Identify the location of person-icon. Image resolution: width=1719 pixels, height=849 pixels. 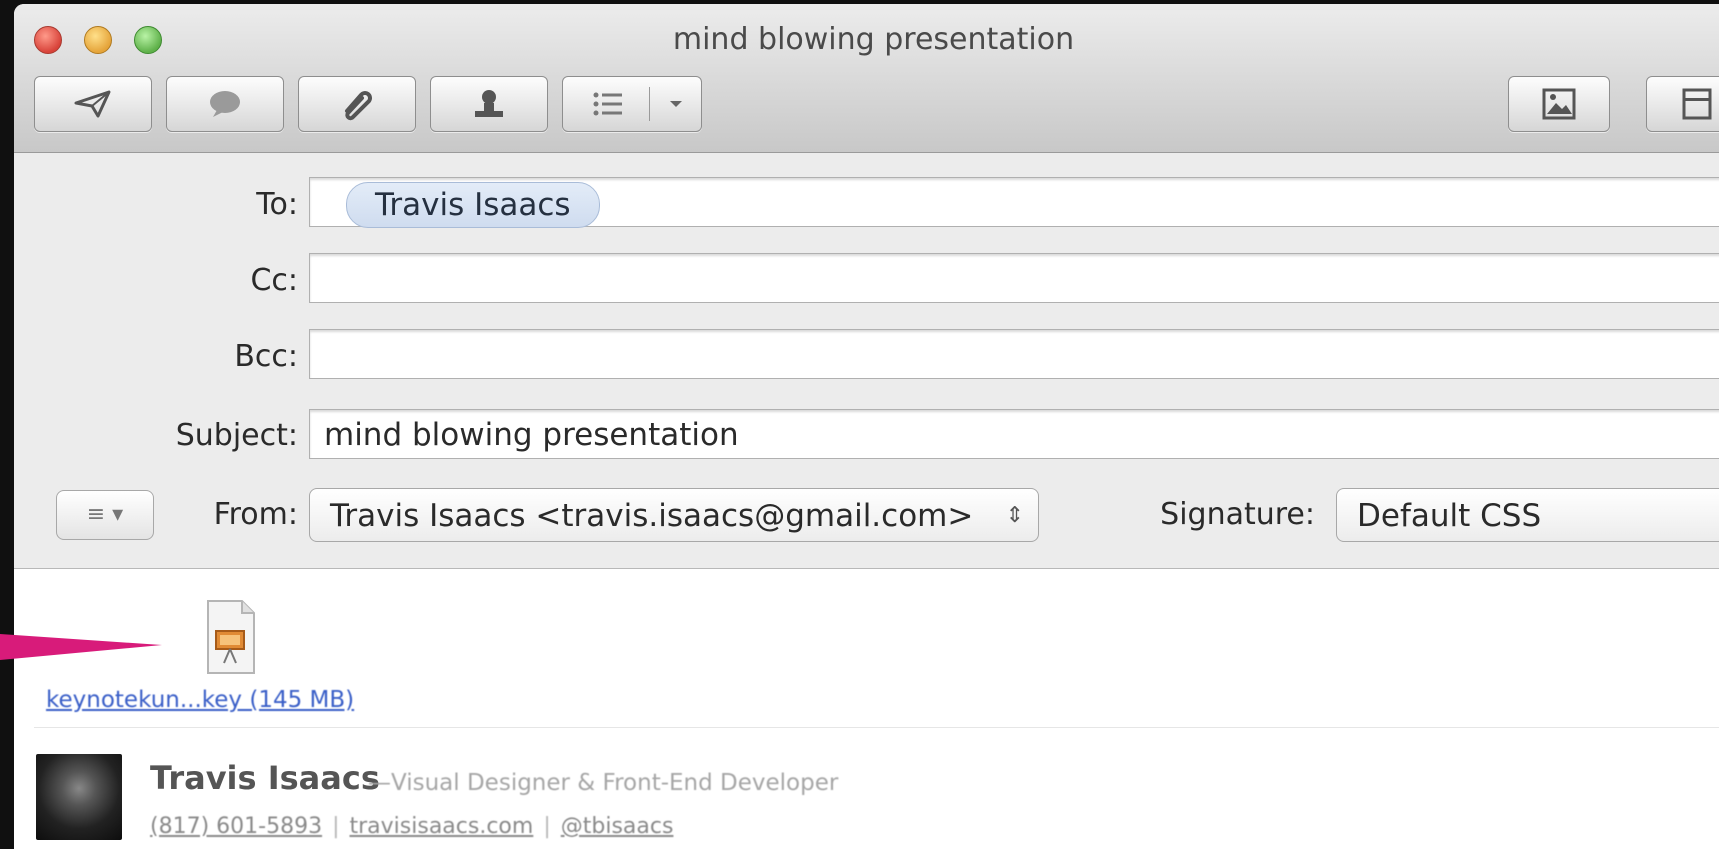
(489, 103).